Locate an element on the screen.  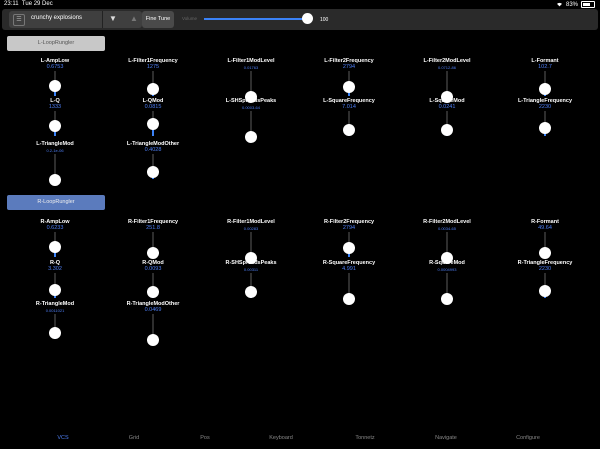
l-filter1modlevel-value: 0.01763 is located at coordinates (251, 67).